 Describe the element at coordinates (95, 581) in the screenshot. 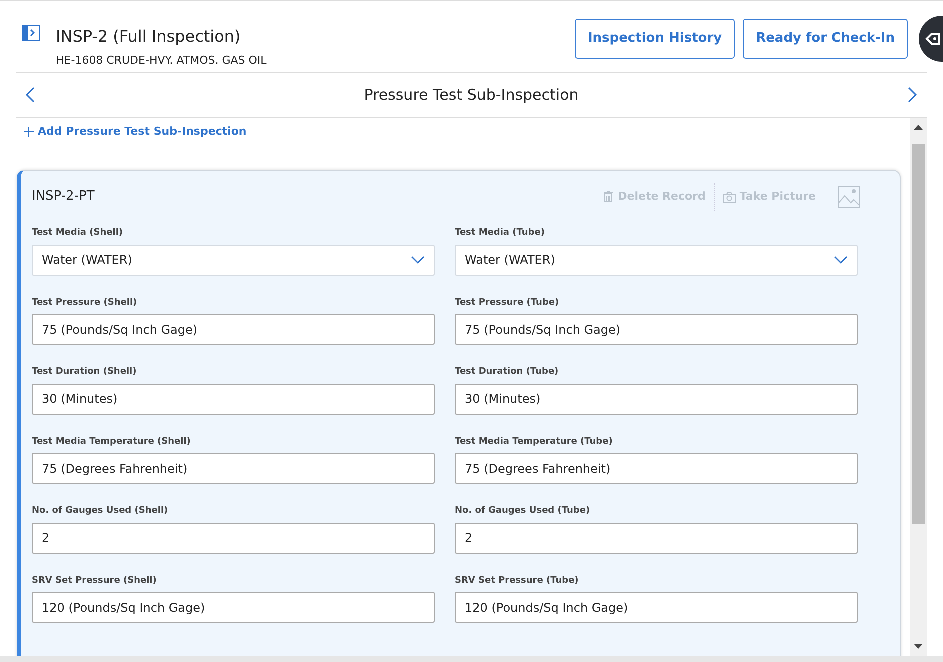

I see `field-label: SRV Set Pressure (Shell)` at that location.